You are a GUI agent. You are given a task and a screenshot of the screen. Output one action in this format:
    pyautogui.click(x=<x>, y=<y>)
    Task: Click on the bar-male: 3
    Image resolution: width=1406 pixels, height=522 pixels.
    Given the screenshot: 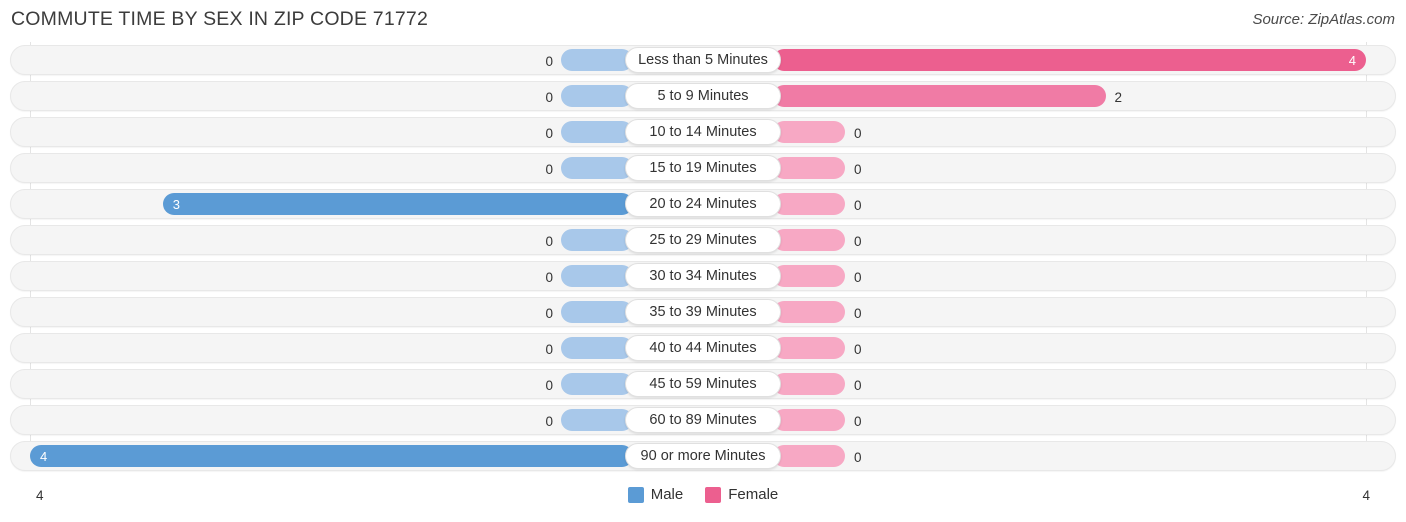 What is the action you would take?
    pyautogui.click(x=397, y=204)
    